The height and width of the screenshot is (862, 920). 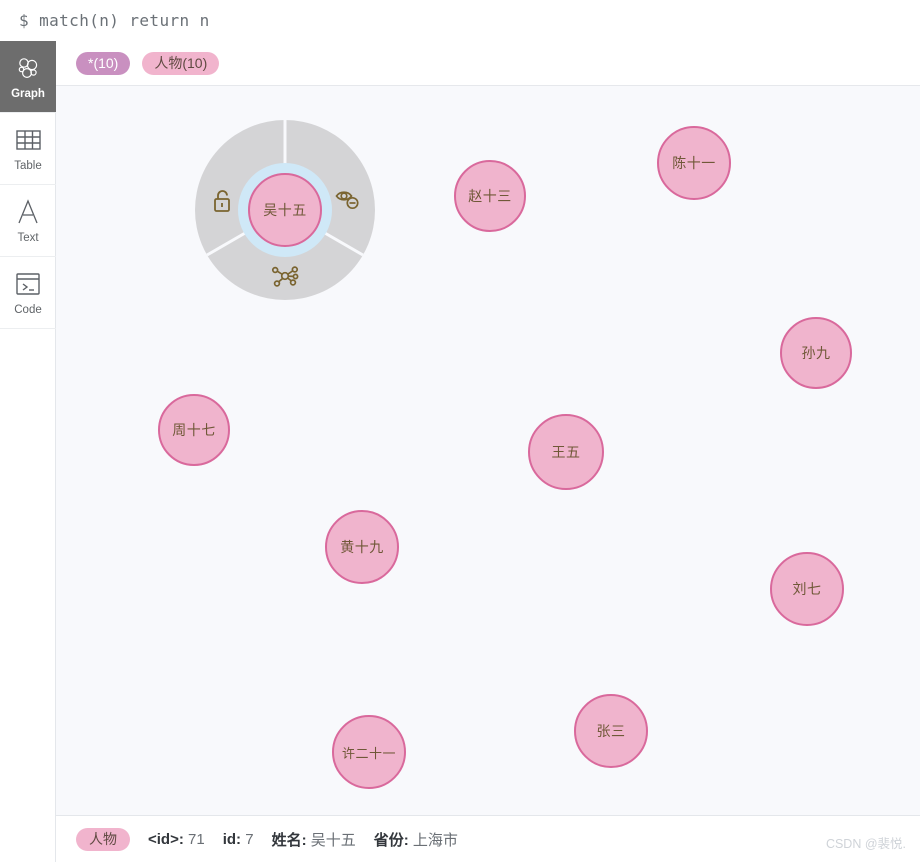 I want to click on sidebar-item-graph: Graph, so click(x=28, y=77).